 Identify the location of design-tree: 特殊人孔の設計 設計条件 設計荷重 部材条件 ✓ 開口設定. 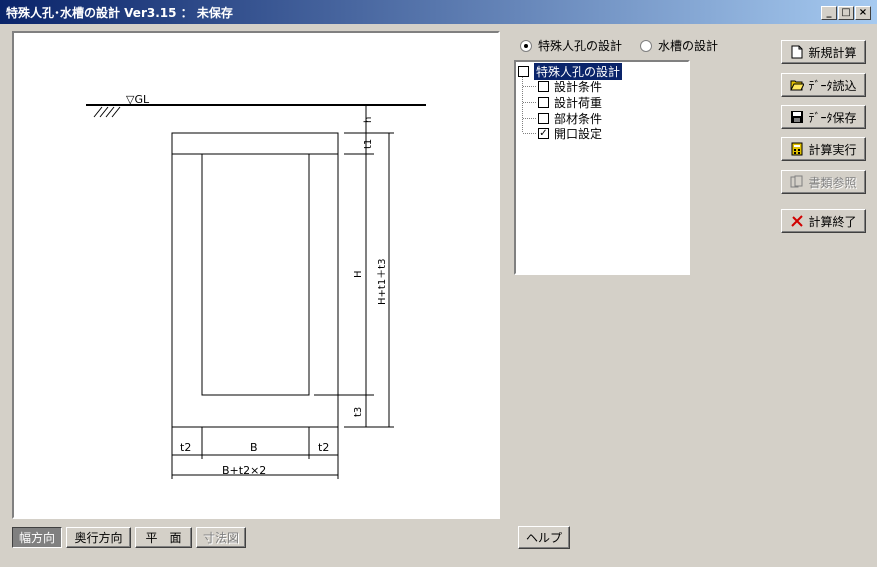
(602, 167).